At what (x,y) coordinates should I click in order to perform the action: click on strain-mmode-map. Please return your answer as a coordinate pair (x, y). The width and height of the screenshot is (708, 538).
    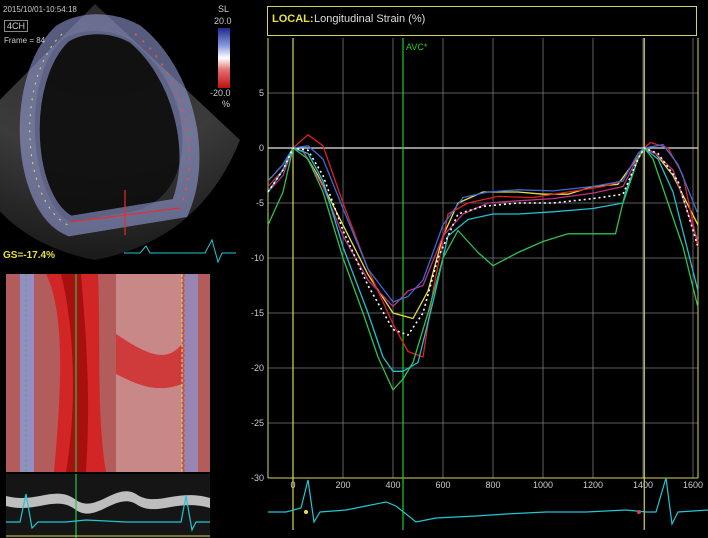
    Looking at the image, I should click on (108, 373).